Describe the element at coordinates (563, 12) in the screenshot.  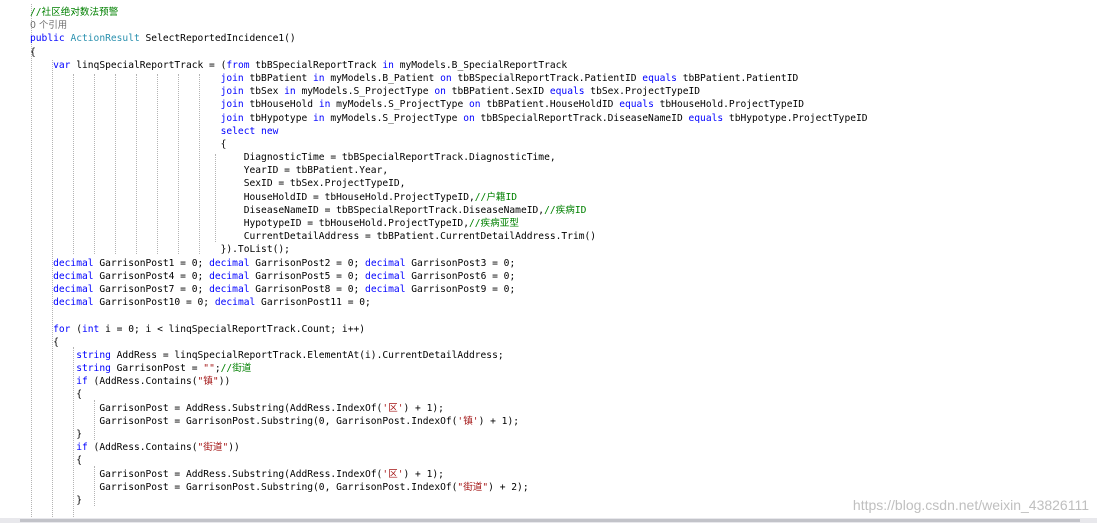
I see `code-line: //社区绝对数法预警` at that location.